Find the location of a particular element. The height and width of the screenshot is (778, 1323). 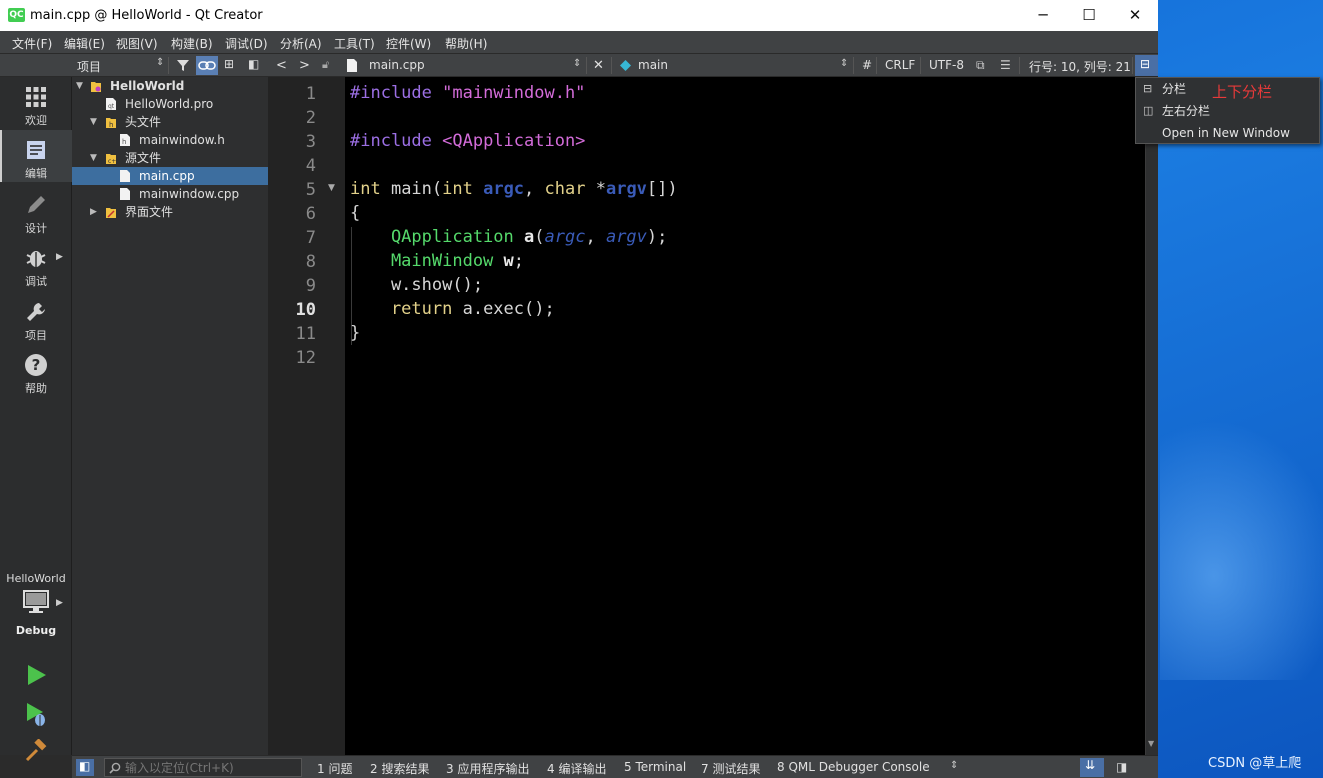

maximize-button: ☐ is located at coordinates (1089, 15).